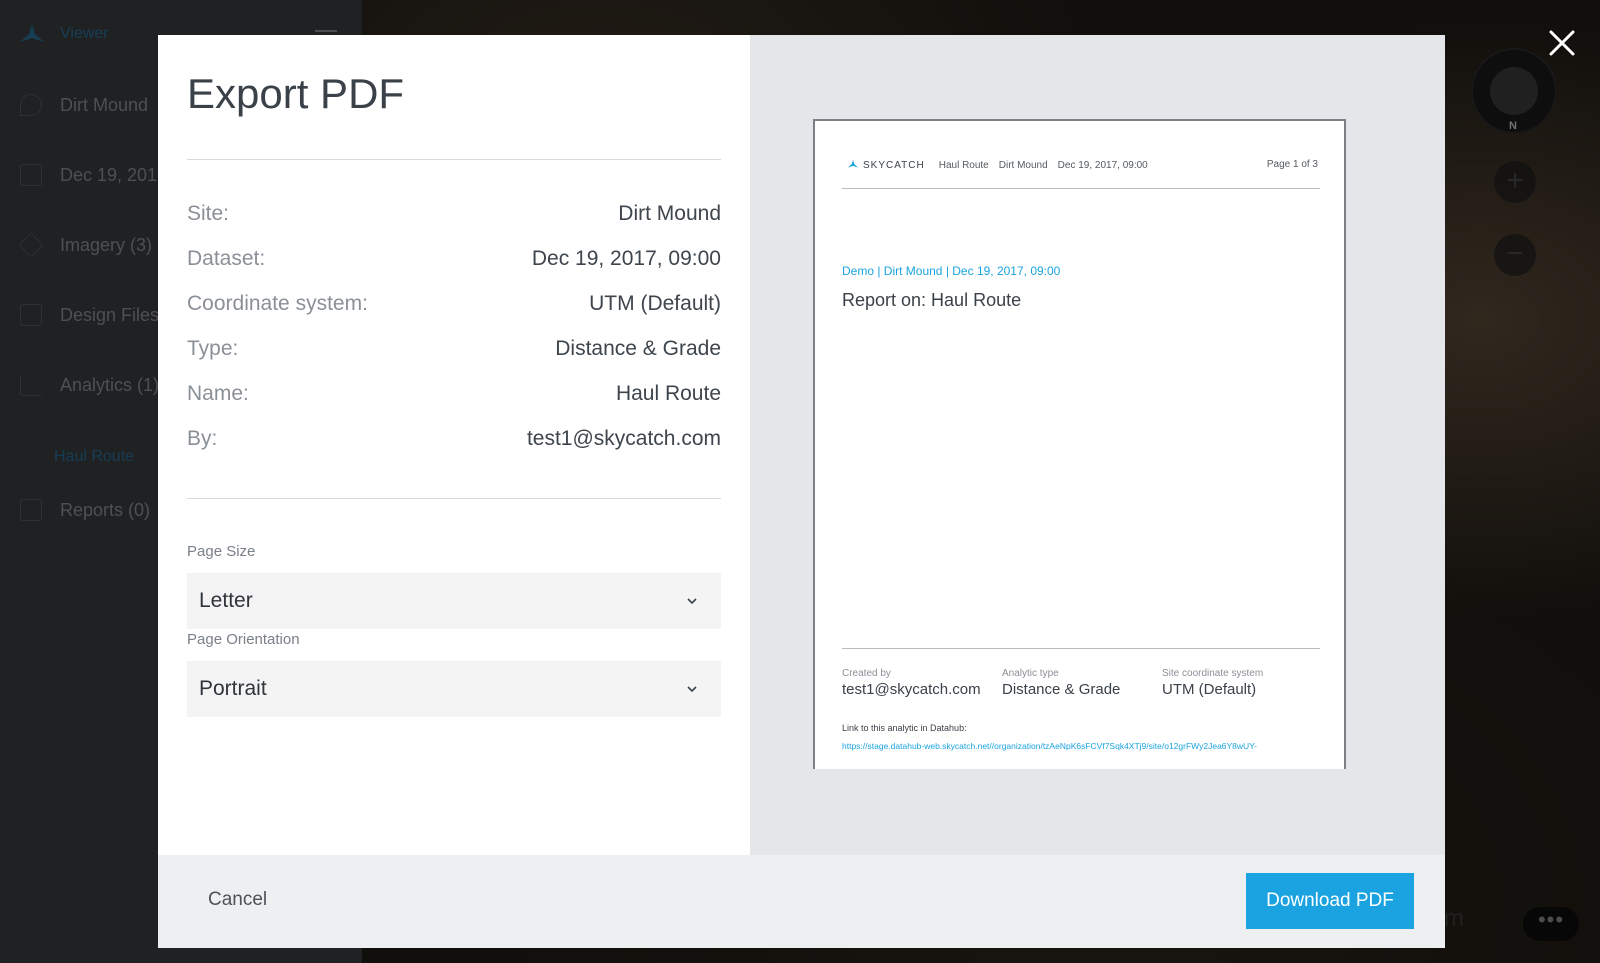  What do you see at coordinates (1209, 689) in the screenshot?
I see `pdf-meta-value: UTM (Default)` at bounding box center [1209, 689].